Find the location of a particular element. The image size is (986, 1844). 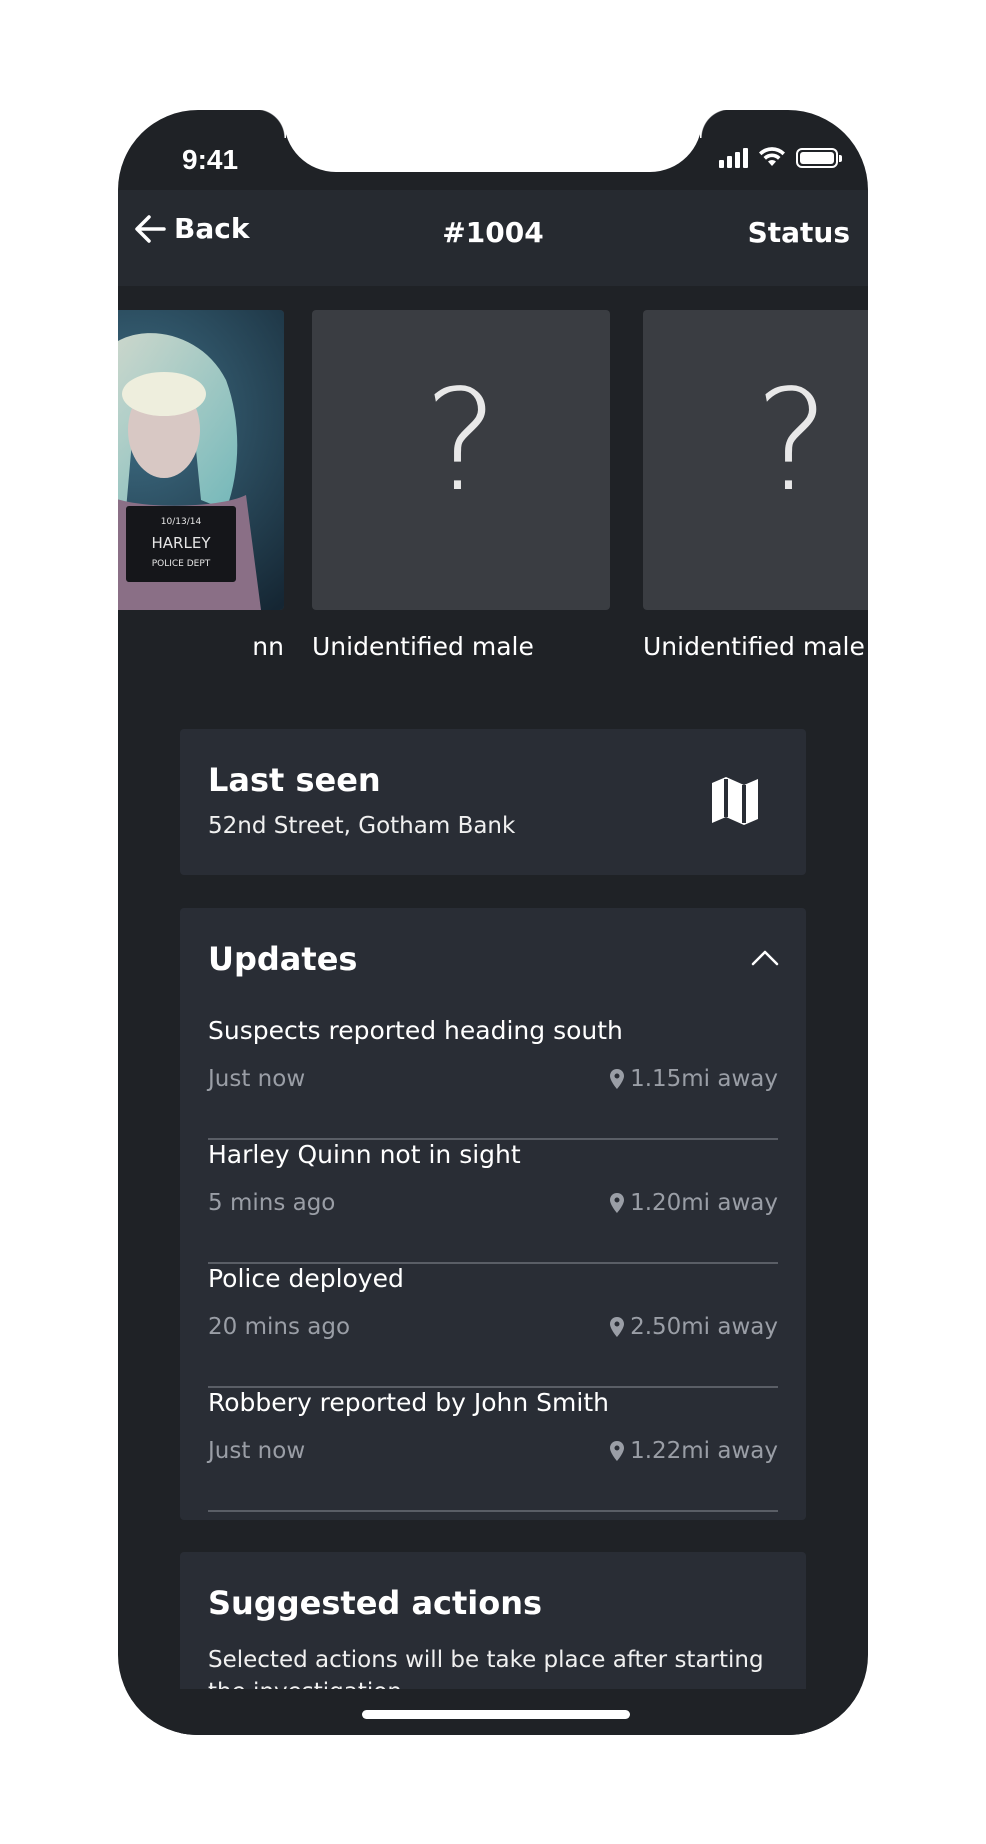

mugshot-dept: POLICE DEPT is located at coordinates (181, 564).